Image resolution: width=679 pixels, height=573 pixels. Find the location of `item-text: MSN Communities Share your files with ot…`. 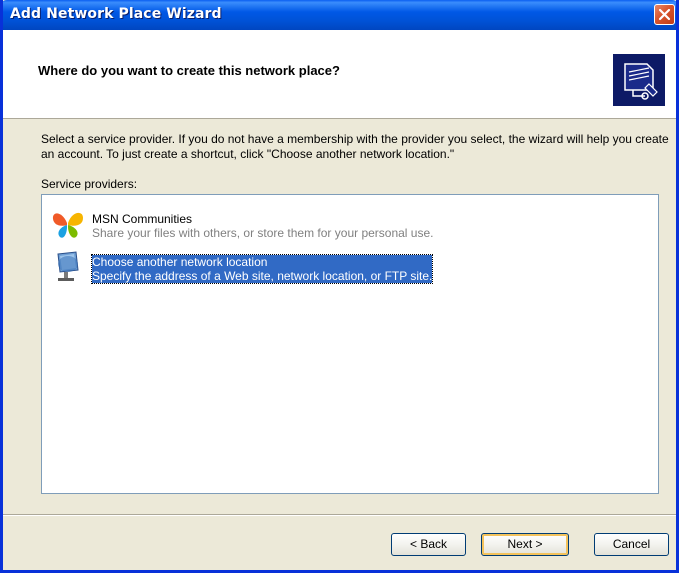

item-text: MSN Communities Share your files with ot… is located at coordinates (263, 226).